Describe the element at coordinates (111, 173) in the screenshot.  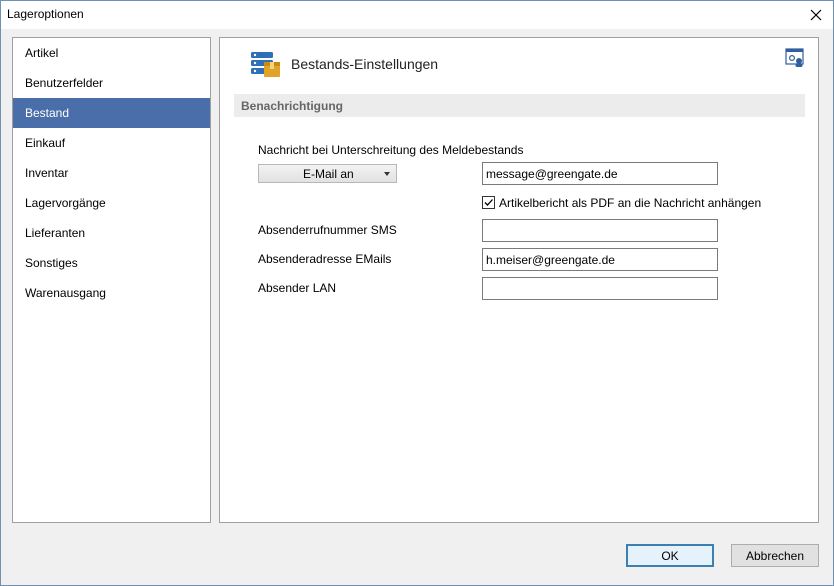
I see `nav-item-inventar: Inventar` at that location.